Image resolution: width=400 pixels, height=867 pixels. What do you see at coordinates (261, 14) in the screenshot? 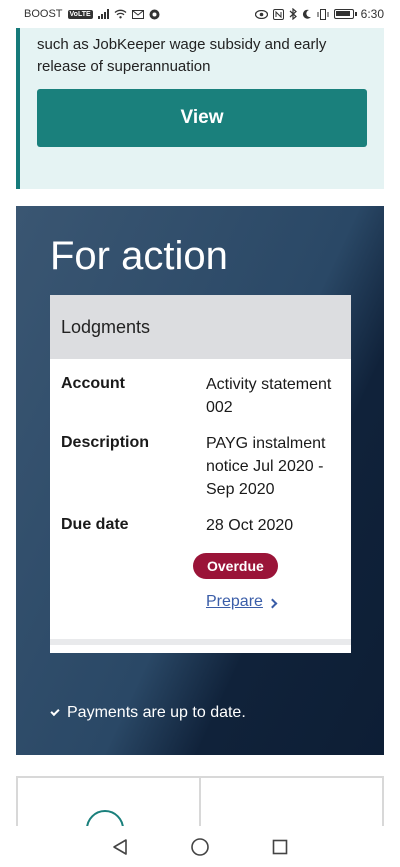
I see `eye-icon` at bounding box center [261, 14].